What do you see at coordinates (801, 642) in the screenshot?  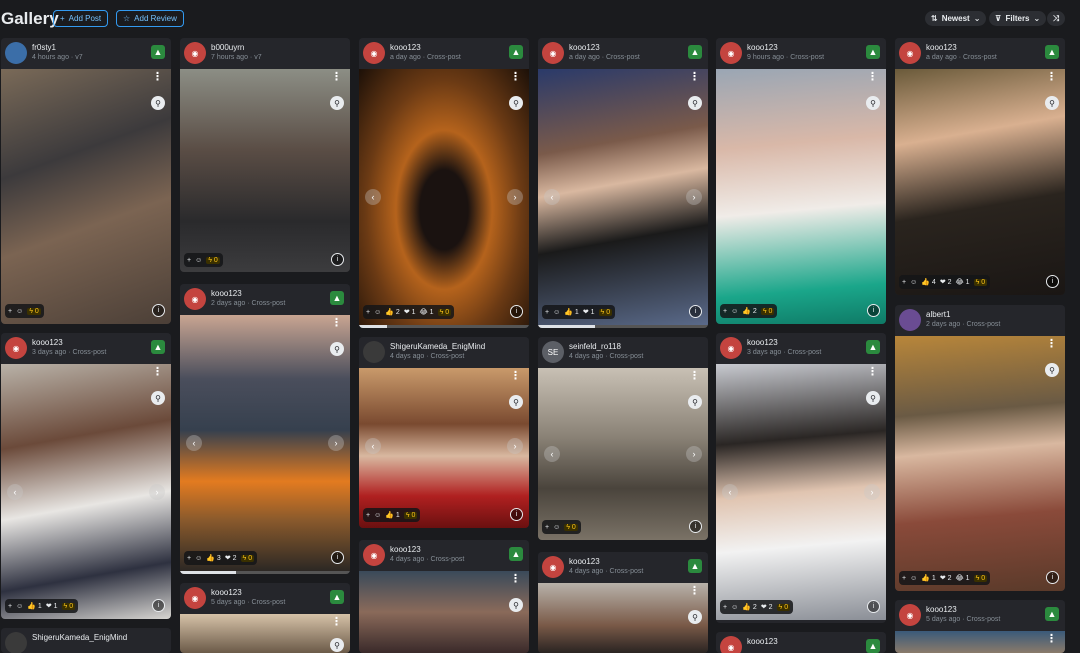 I see `gallery-card: ◉ kooo123 ▲` at bounding box center [801, 642].